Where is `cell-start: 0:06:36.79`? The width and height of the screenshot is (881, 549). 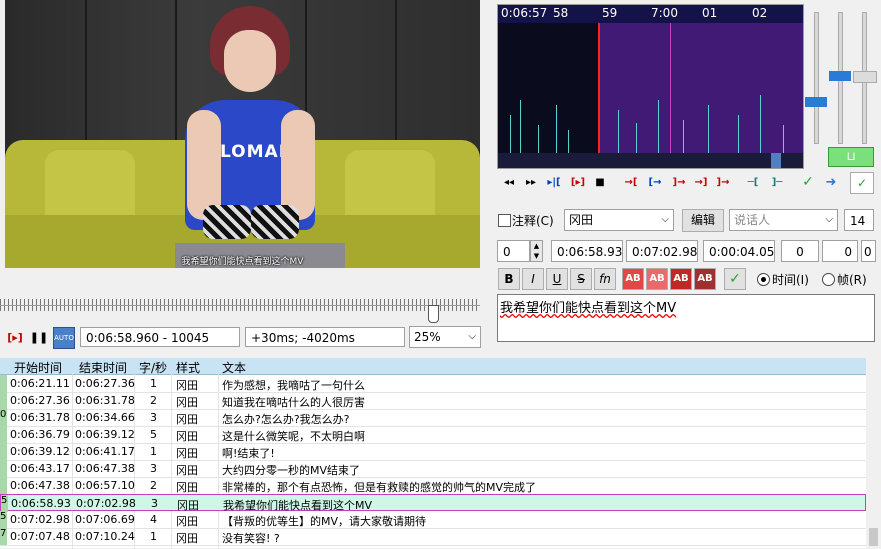
cell-start: 0:06:36.79 is located at coordinates (40, 434).